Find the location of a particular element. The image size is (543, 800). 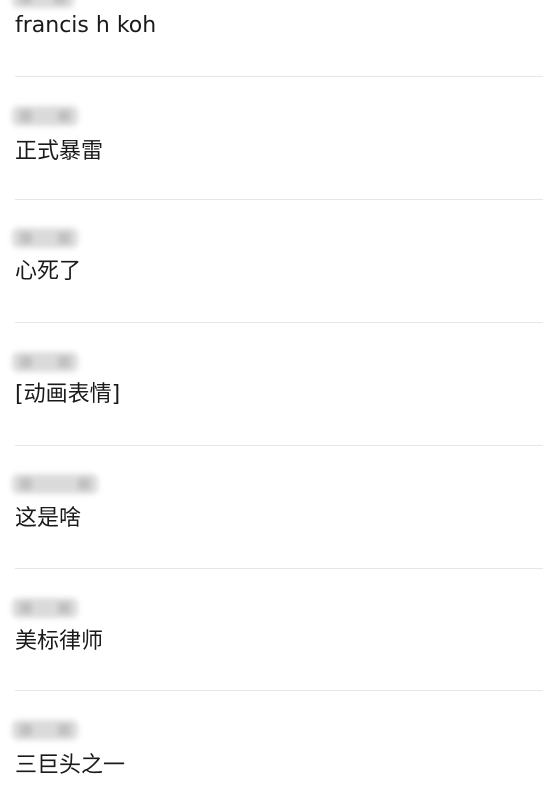

comment-text: 这是啥 is located at coordinates (48, 518).